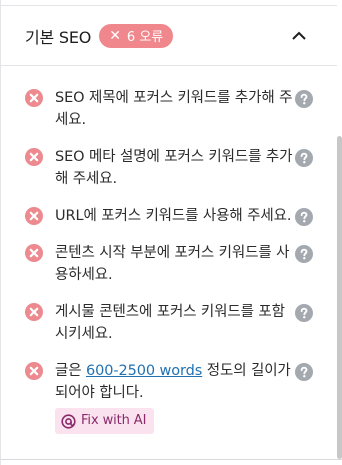 The image size is (342, 465). I want to click on close-icon: ✕, so click(115, 35).